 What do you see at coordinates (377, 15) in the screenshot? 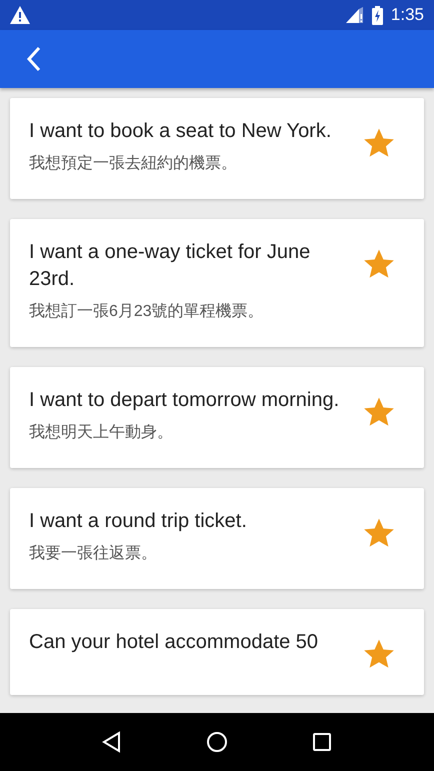
I see `battery-charging-icon` at bounding box center [377, 15].